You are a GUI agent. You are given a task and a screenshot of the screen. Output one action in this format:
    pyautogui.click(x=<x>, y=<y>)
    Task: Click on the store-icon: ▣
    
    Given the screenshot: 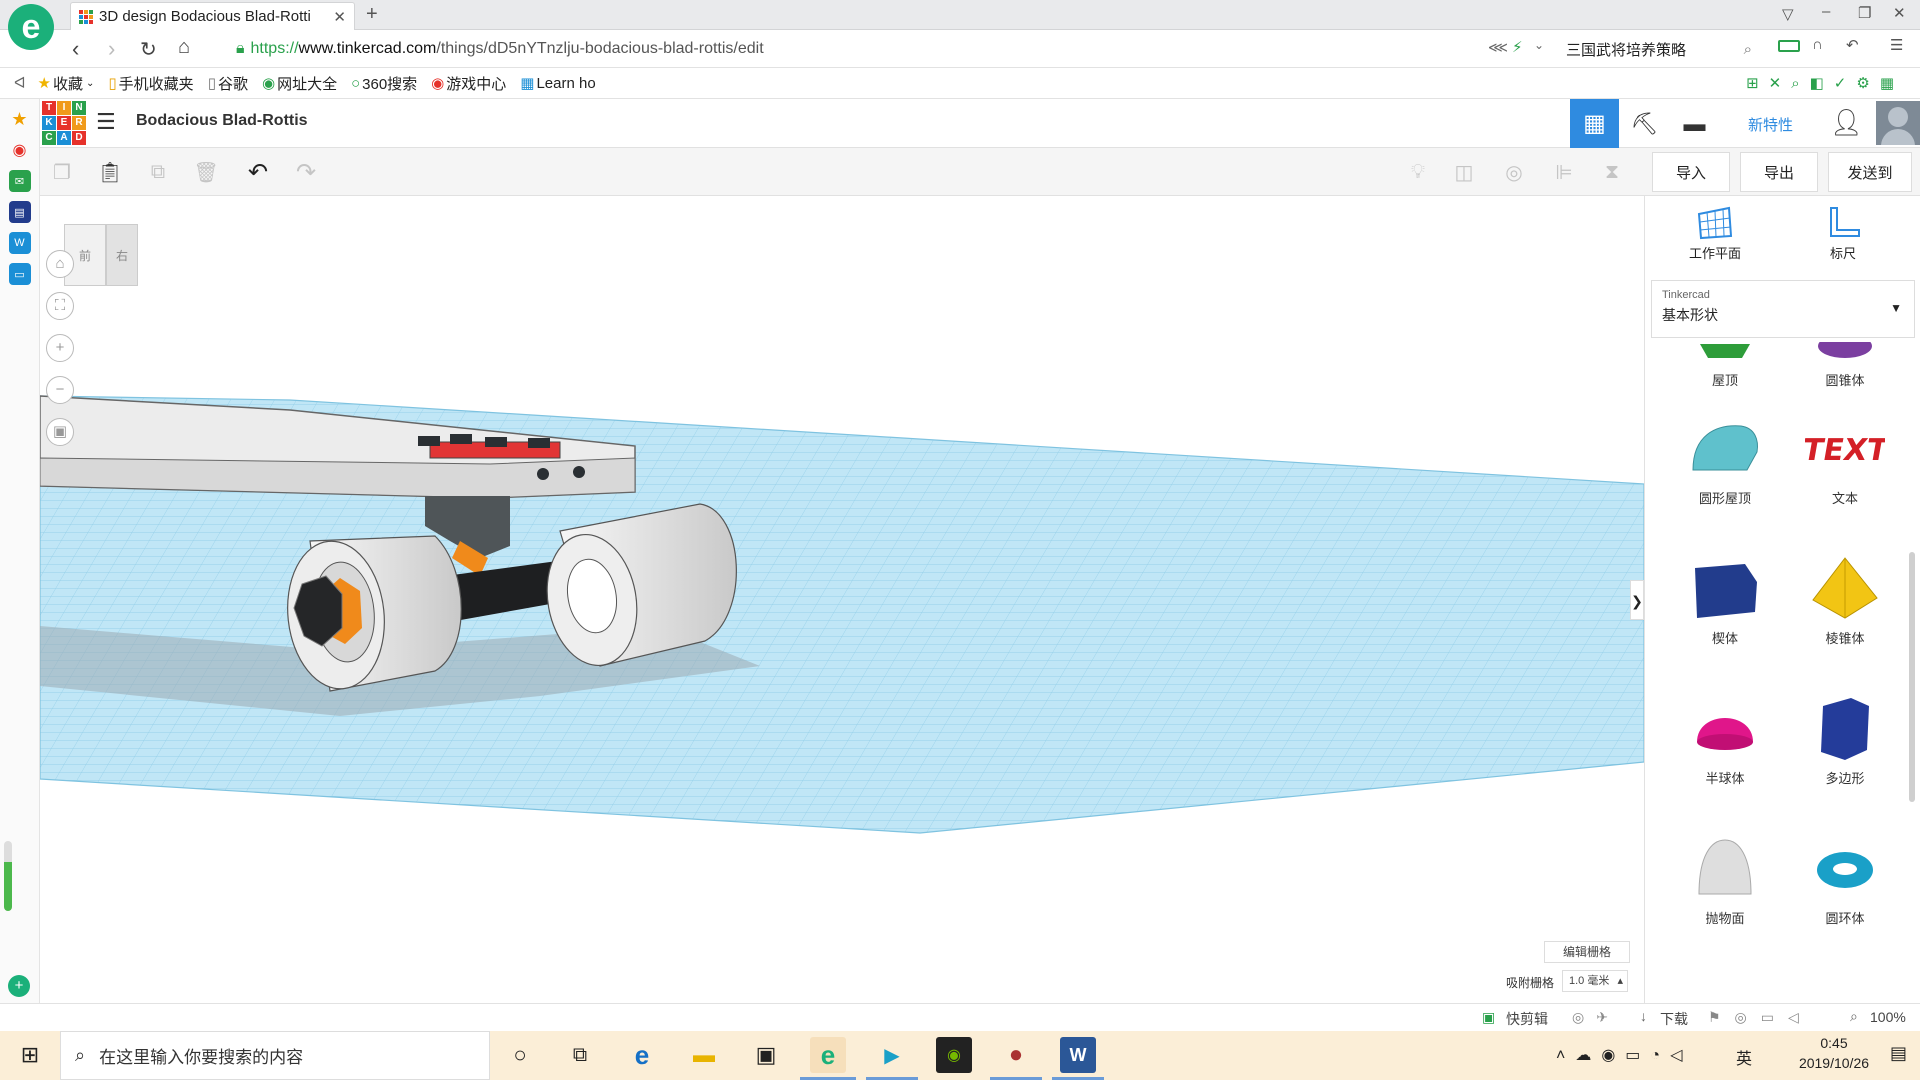 What is the action you would take?
    pyautogui.click(x=766, y=1055)
    